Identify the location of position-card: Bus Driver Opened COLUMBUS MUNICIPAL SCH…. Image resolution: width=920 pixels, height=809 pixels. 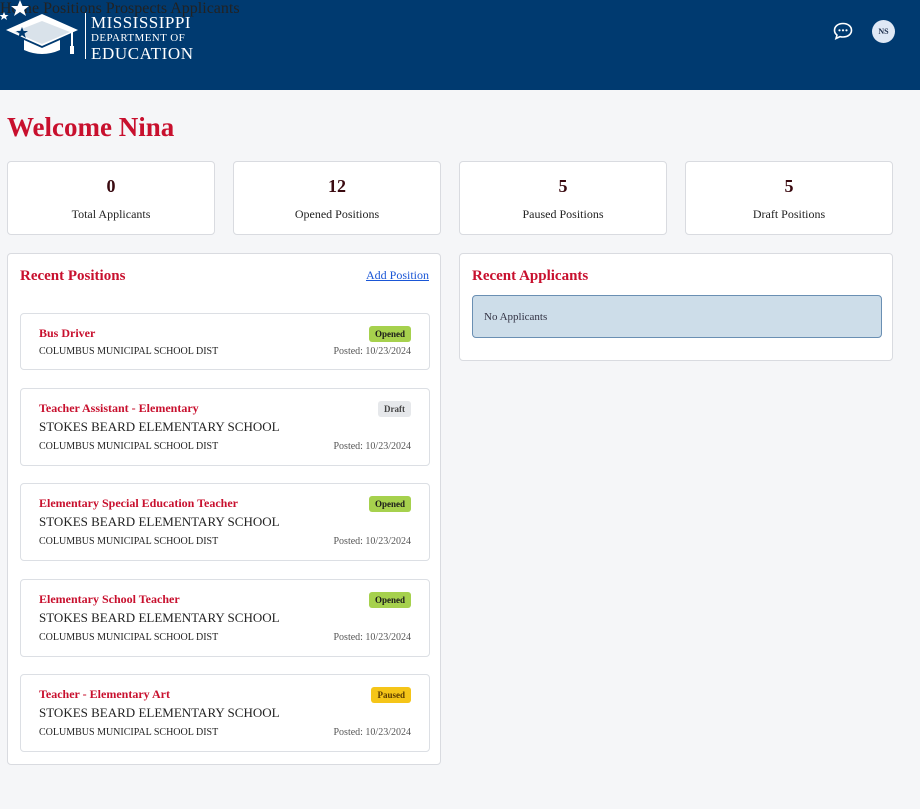
(225, 341).